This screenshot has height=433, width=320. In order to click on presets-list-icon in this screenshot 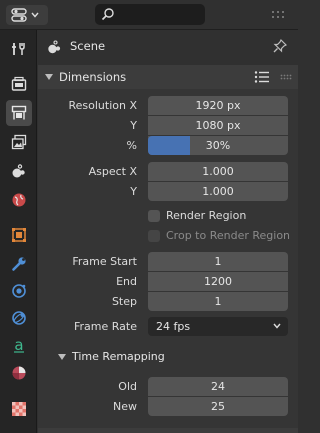, I will do `click(262, 77)`.